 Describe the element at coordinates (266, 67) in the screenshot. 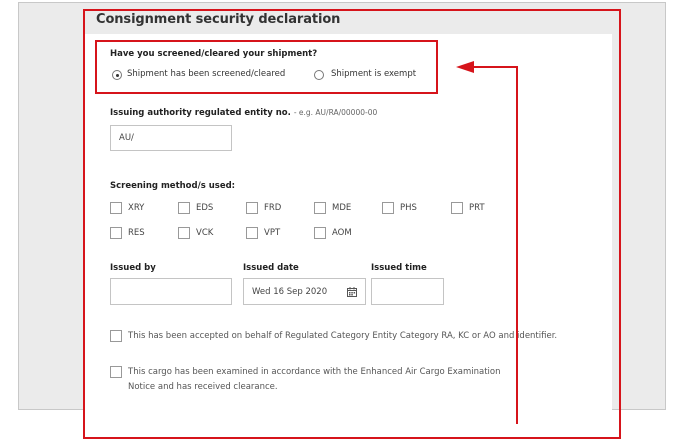

I see `highlight-box-question` at that location.